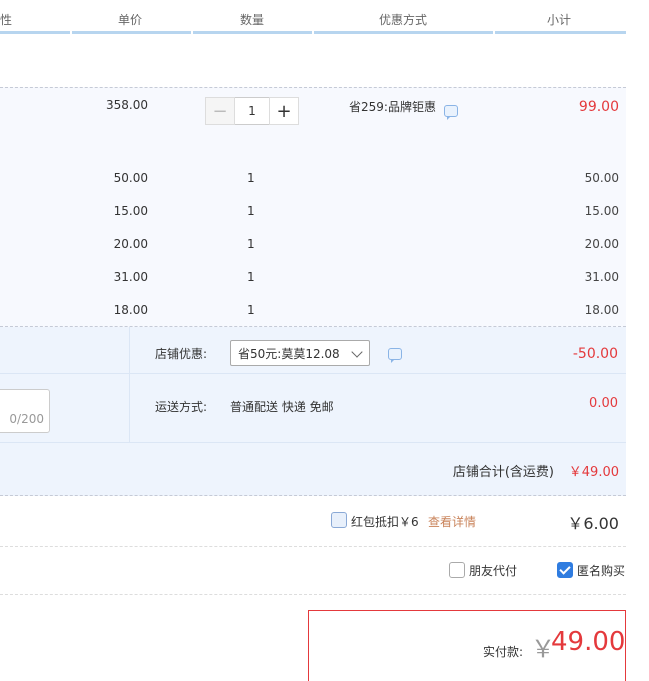  I want to click on item-price: 31.00, so click(130, 277).